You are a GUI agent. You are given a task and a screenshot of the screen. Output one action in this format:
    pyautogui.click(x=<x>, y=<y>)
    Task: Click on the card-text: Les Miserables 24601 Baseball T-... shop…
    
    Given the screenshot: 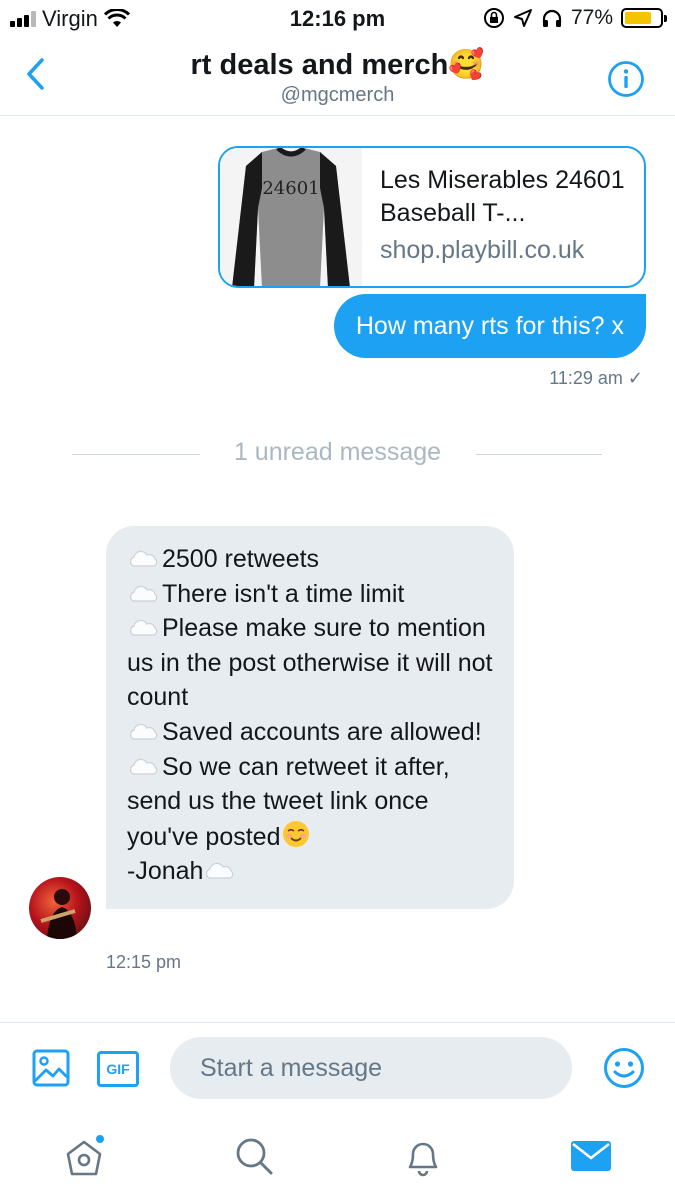 What is the action you would take?
    pyautogui.click(x=503, y=217)
    